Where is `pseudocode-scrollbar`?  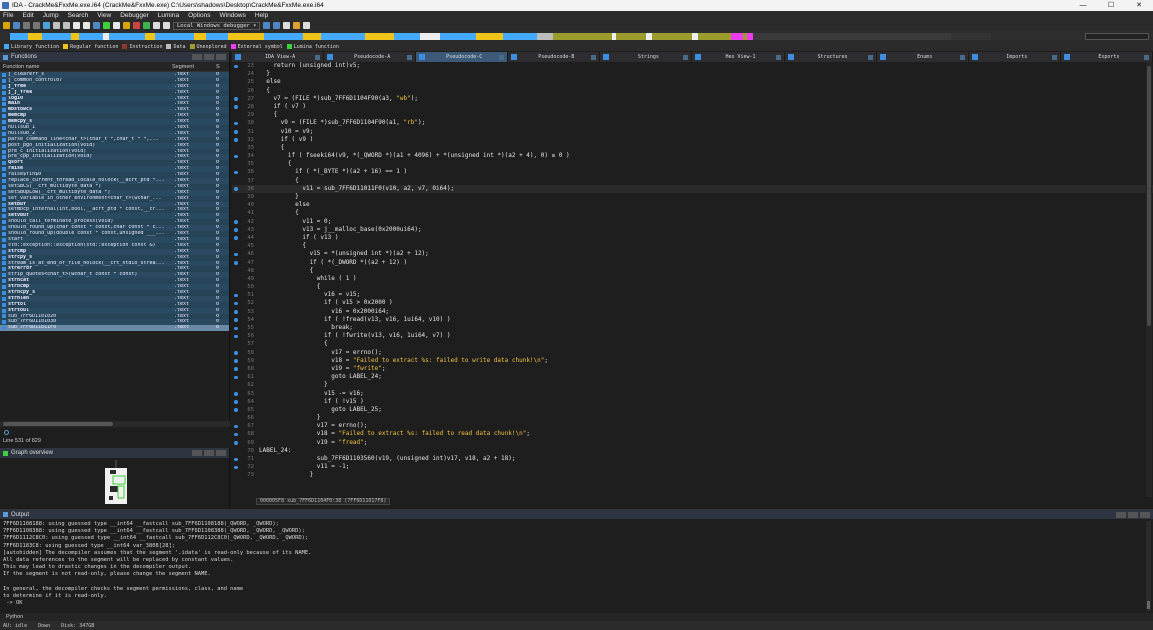
pseudocode-scrollbar is located at coordinates (1149, 279).